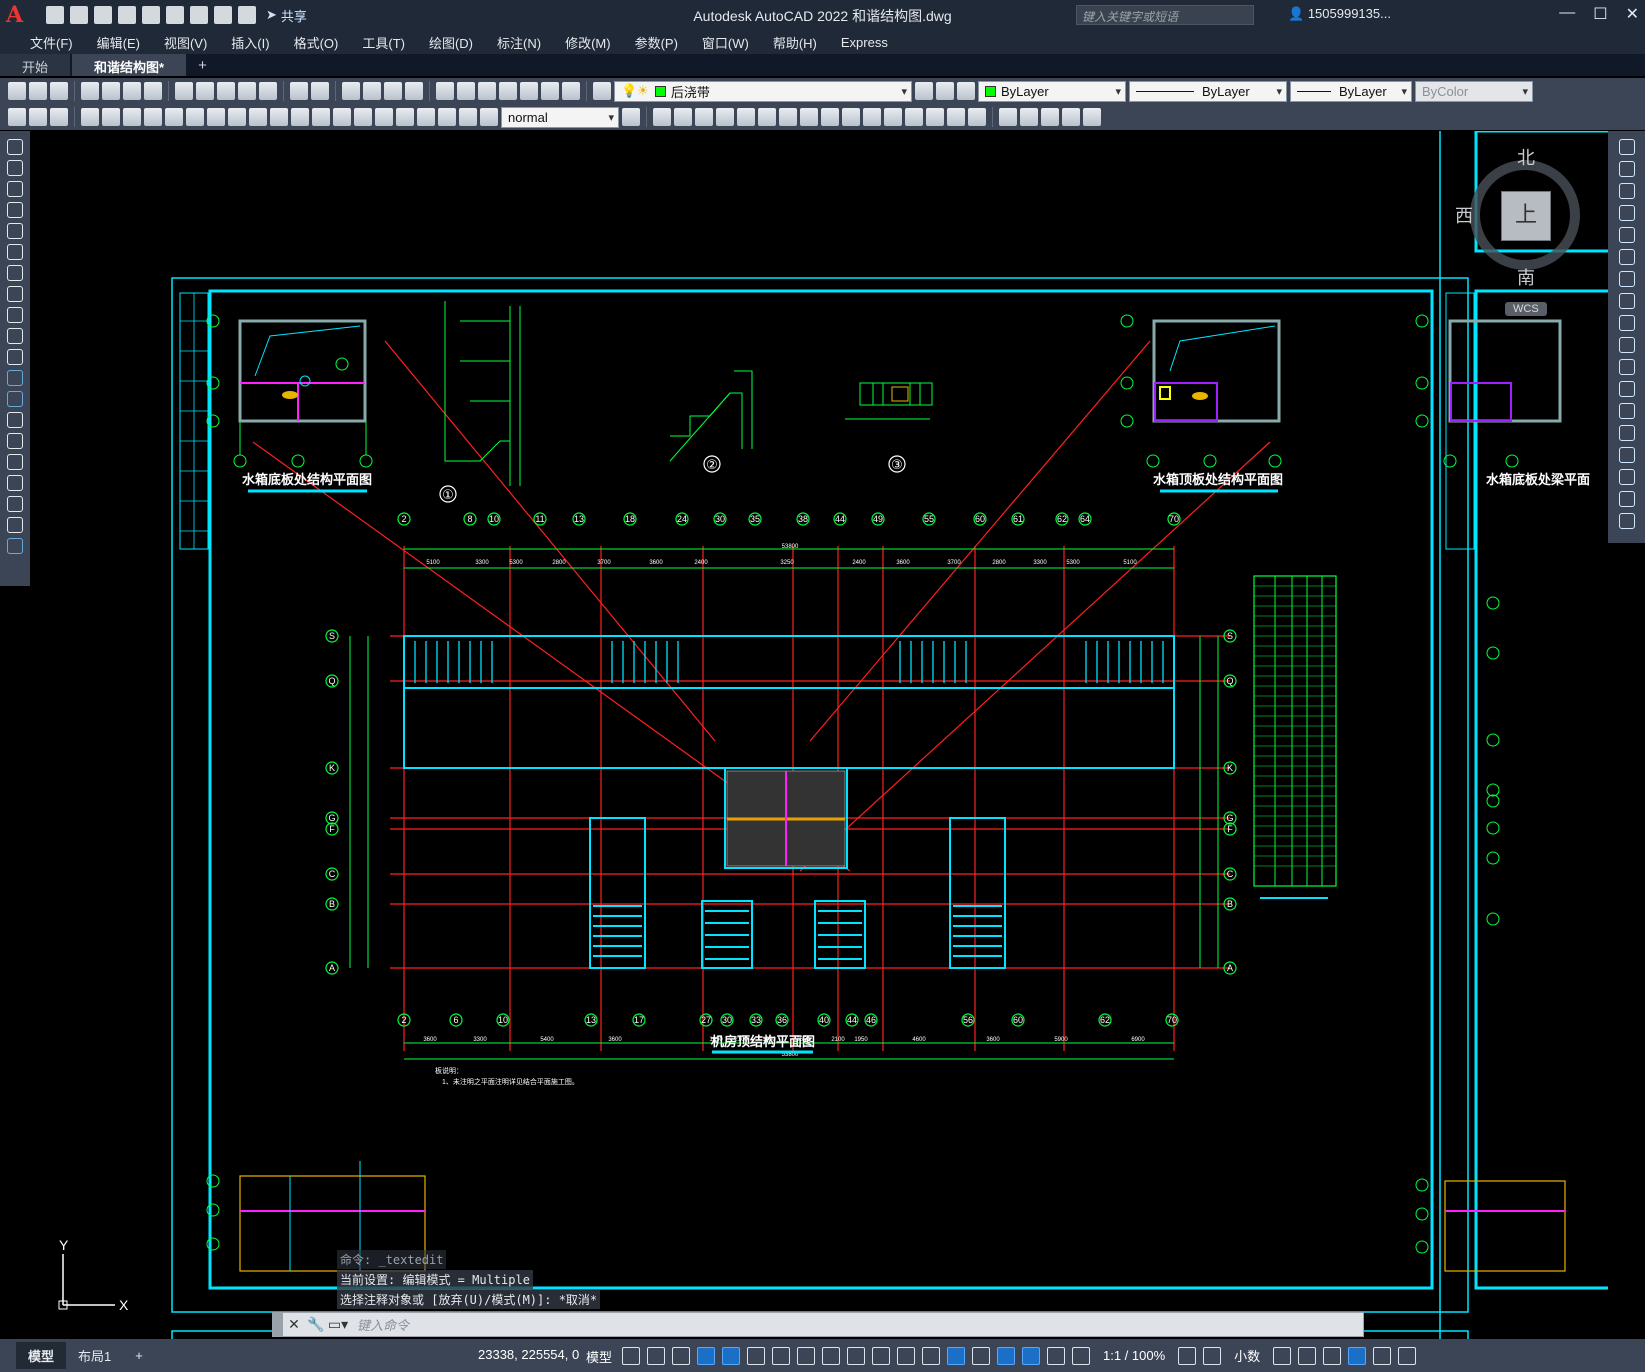 This screenshot has height=1372, width=1645. What do you see at coordinates (731, 1355) in the screenshot?
I see `ortho-icon` at bounding box center [731, 1355].